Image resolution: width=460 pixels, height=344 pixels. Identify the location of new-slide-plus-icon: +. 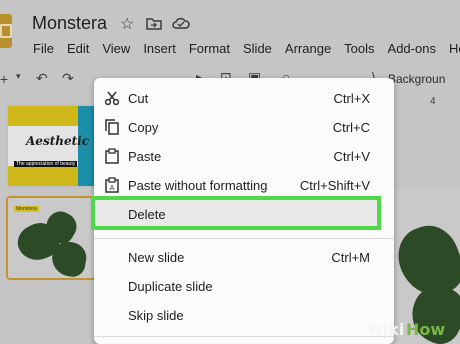
(4, 79).